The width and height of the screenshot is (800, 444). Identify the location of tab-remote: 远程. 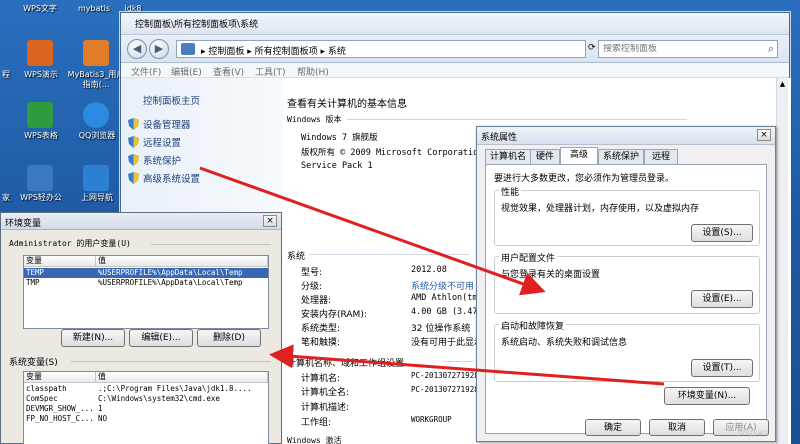
(661, 156).